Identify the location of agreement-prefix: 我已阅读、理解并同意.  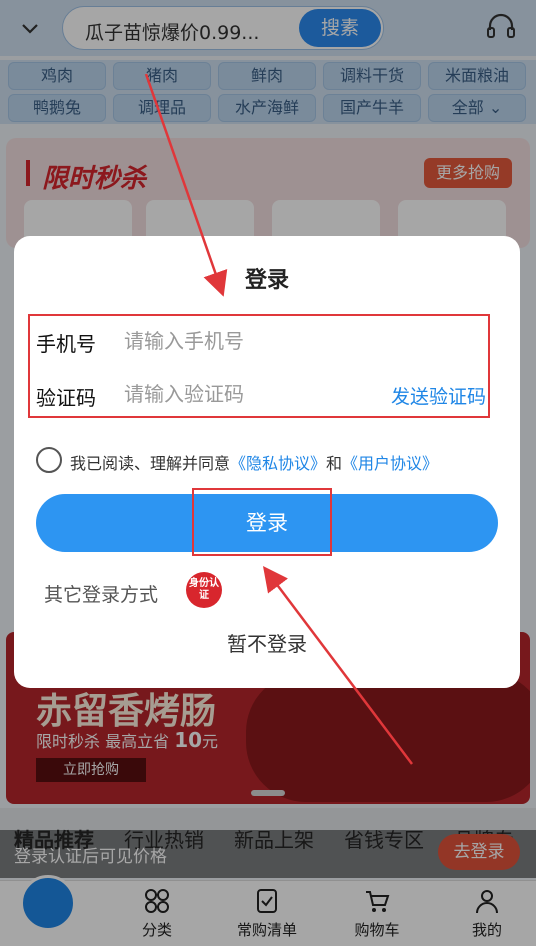
(150, 463).